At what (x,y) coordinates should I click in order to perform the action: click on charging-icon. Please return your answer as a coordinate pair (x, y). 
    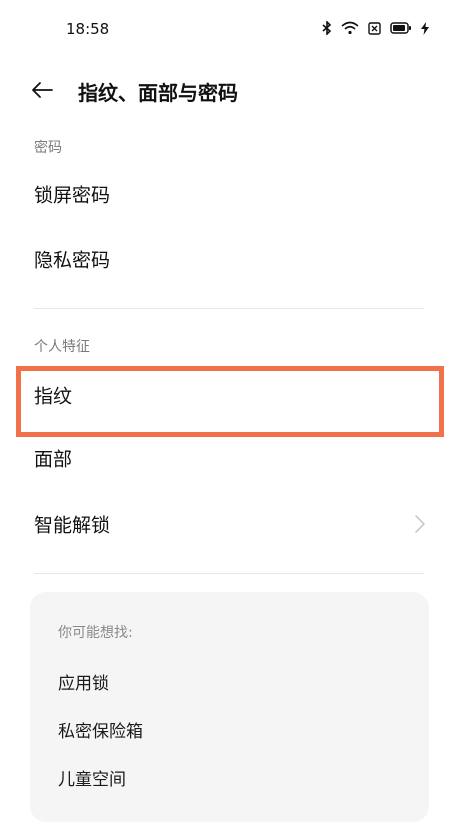
    Looking at the image, I should click on (425, 28).